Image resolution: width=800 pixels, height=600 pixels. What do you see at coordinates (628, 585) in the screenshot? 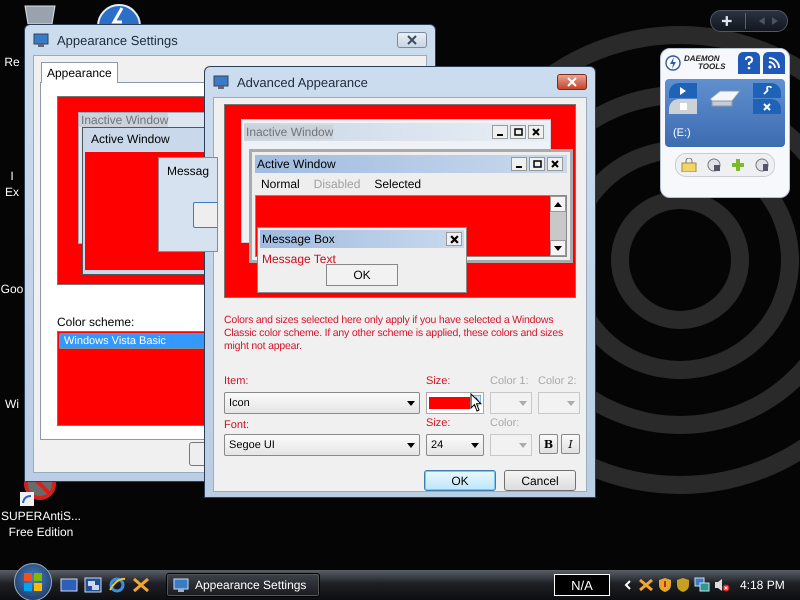
I see `chevron-left-icon` at bounding box center [628, 585].